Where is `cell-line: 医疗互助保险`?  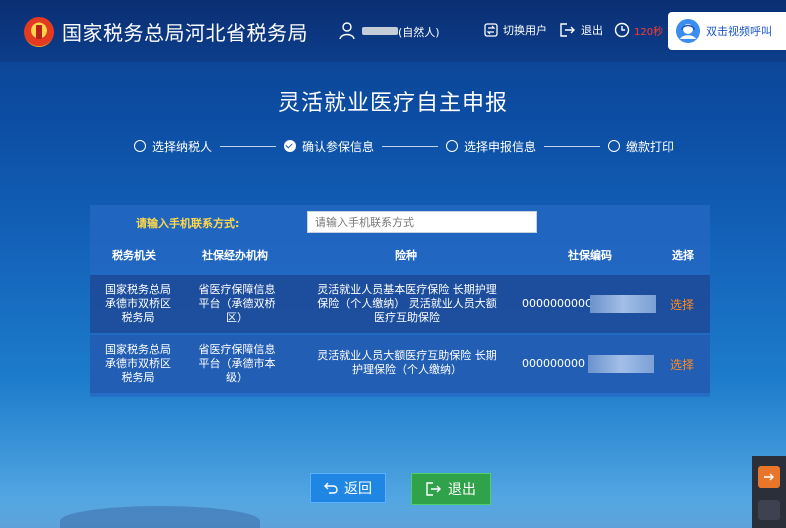
cell-line: 医疗互助保险 is located at coordinates (407, 317).